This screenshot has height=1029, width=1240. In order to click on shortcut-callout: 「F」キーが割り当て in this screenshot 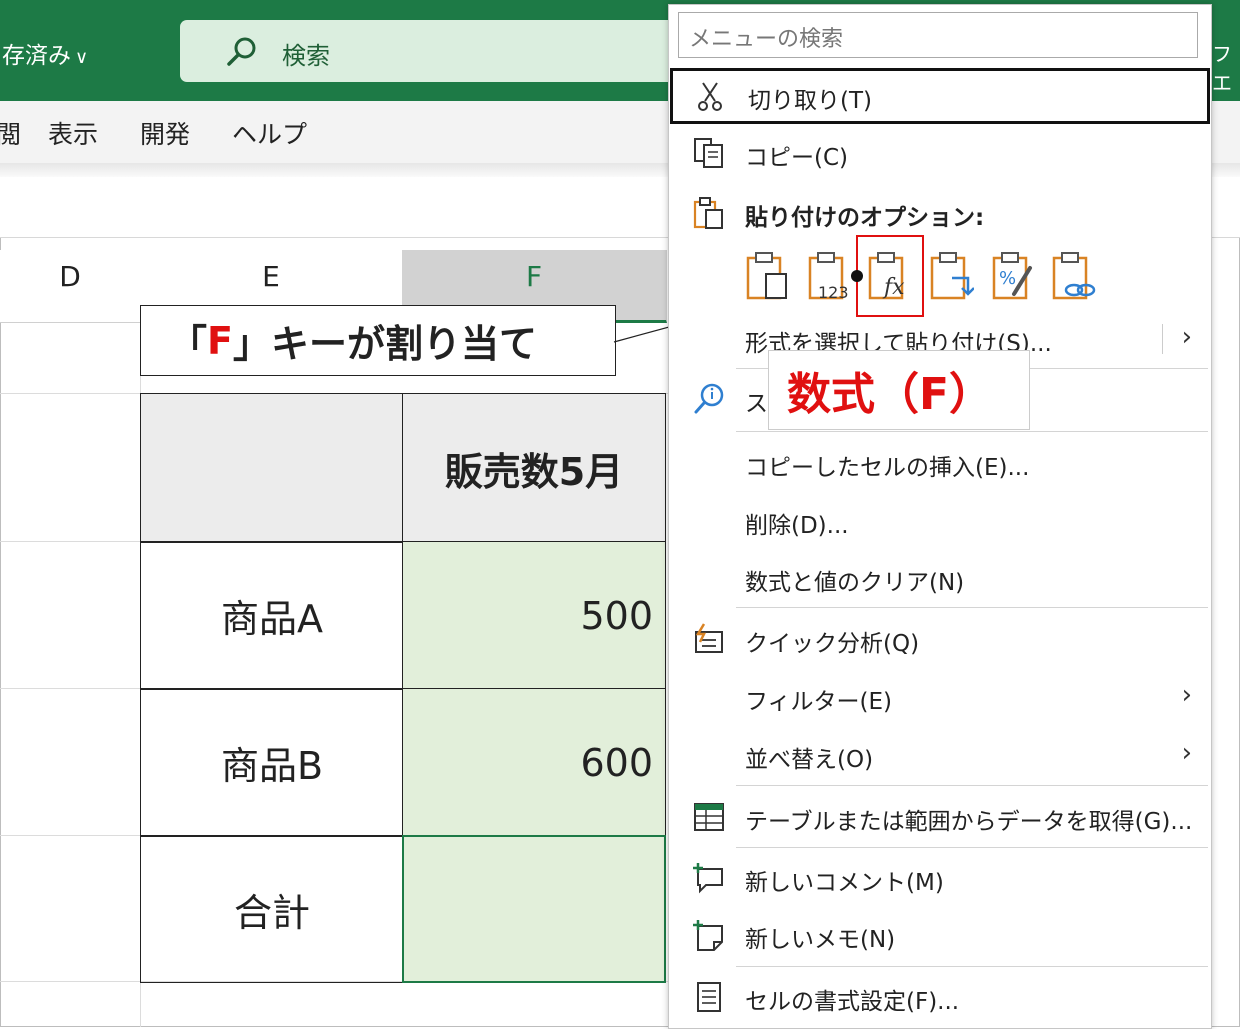, I will do `click(378, 340)`.